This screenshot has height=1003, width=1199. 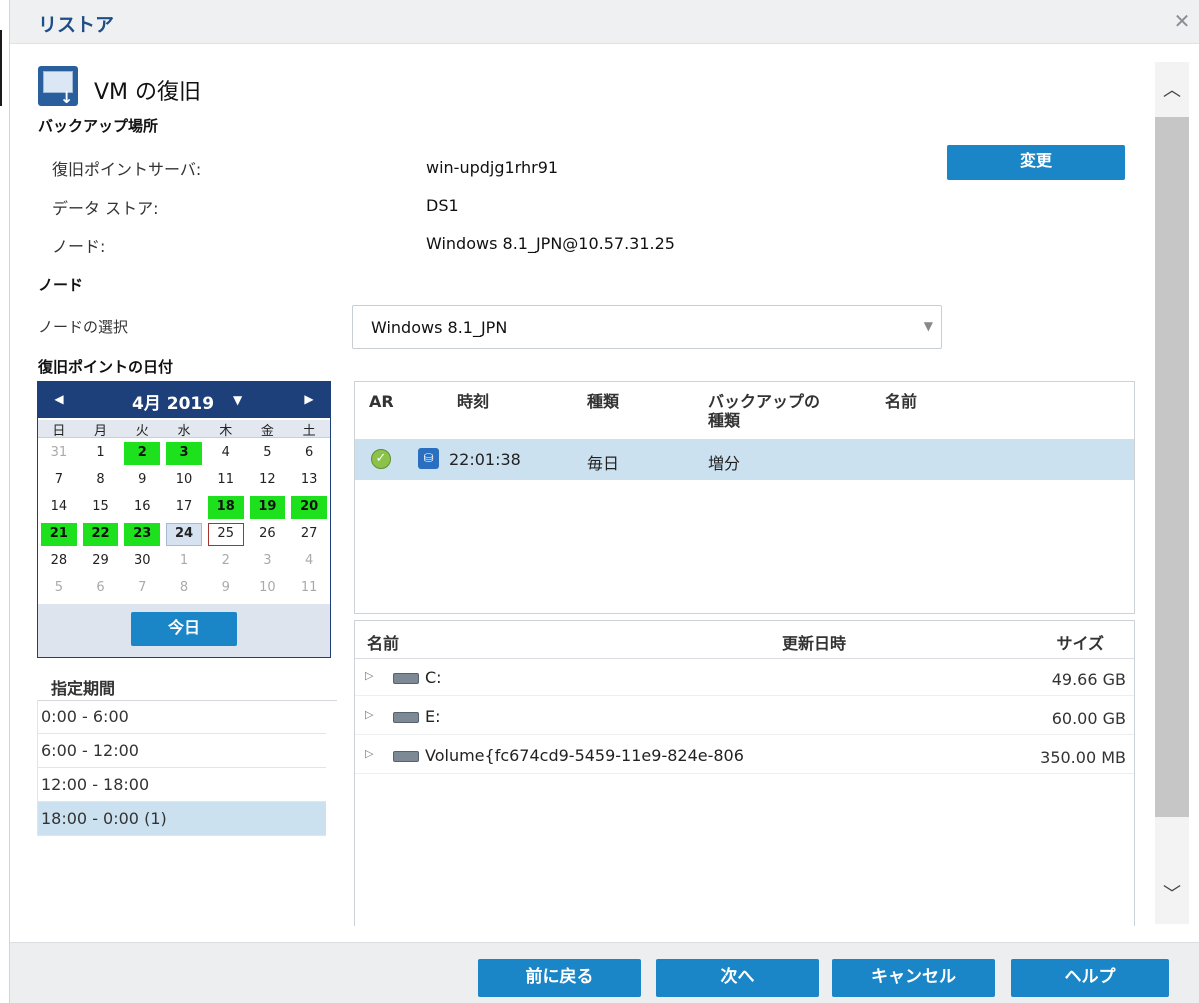 I want to click on cancel-button: キャンセル, so click(x=913, y=978).